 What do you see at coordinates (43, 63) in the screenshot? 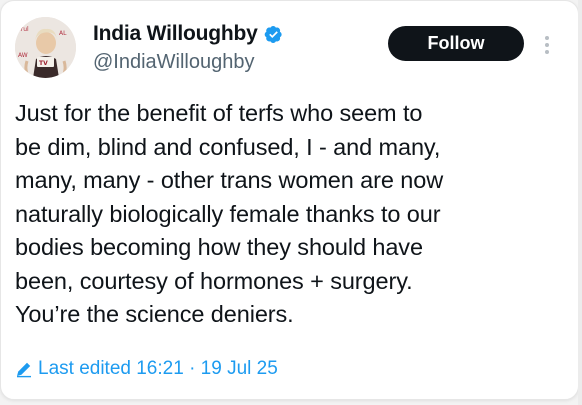
I see `svg-text: TV` at bounding box center [43, 63].